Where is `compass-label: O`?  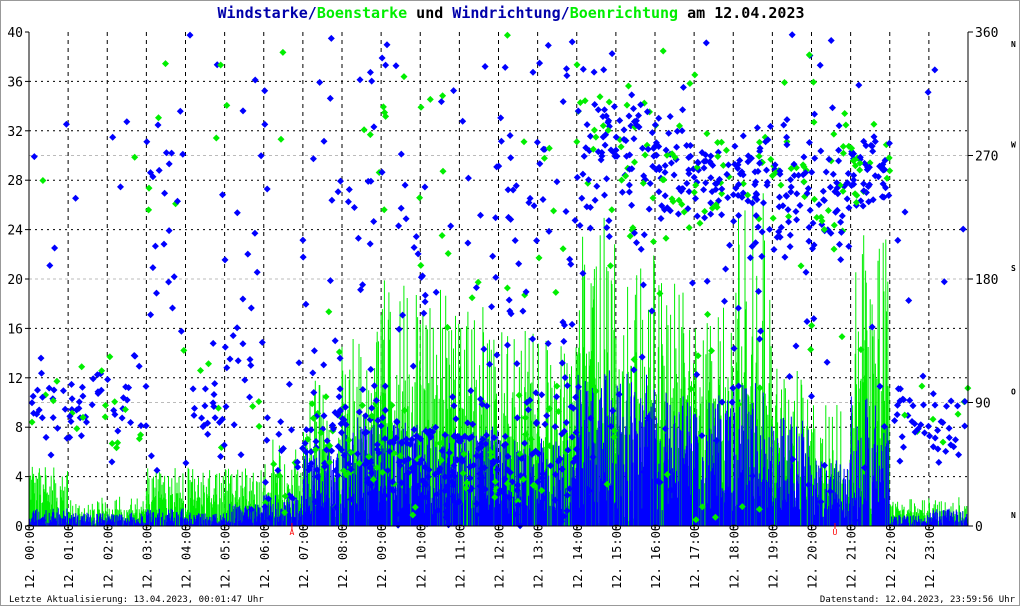
compass-label: O is located at coordinates (1013, 392).